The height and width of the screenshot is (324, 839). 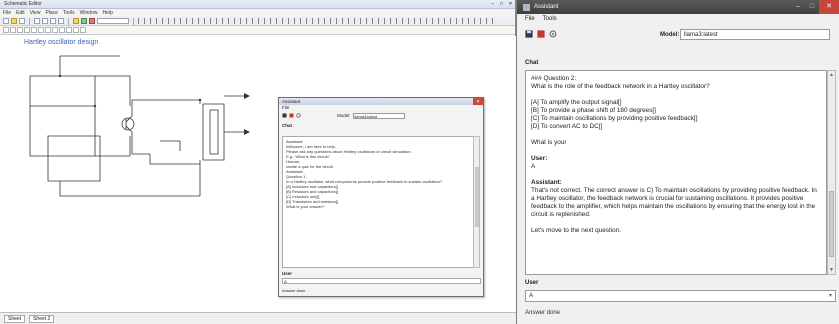 What do you see at coordinates (6, 21) in the screenshot?
I see `new-file-icon` at bounding box center [6, 21].